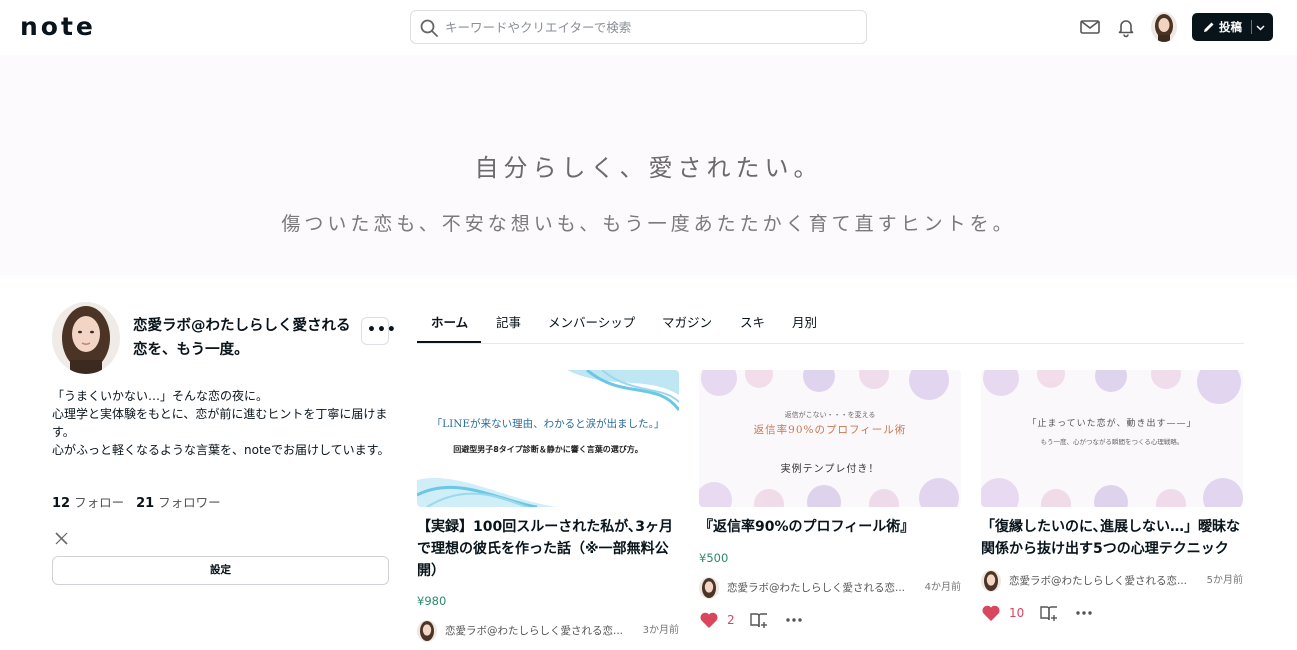 This screenshot has height=650, width=1297. Describe the element at coordinates (221, 450) in the screenshot. I see `bio-line: 心がふっと軽くなるような言葉を、noteでお届けしています。` at that location.